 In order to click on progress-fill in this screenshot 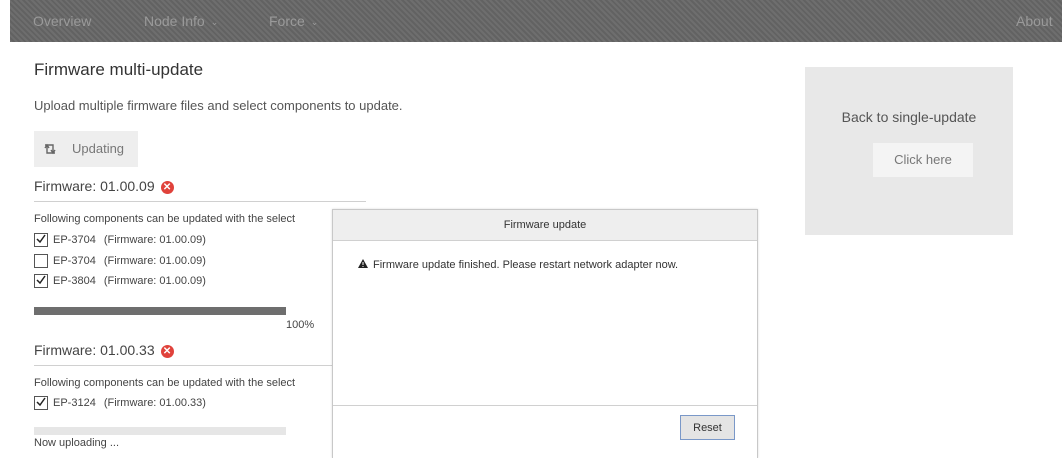, I will do `click(160, 311)`.